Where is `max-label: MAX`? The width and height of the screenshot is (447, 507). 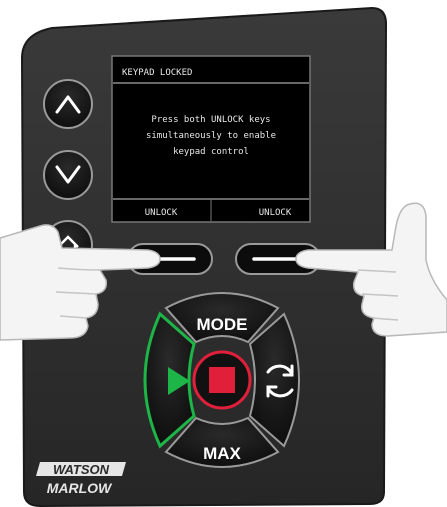
max-label: MAX is located at coordinates (222, 453).